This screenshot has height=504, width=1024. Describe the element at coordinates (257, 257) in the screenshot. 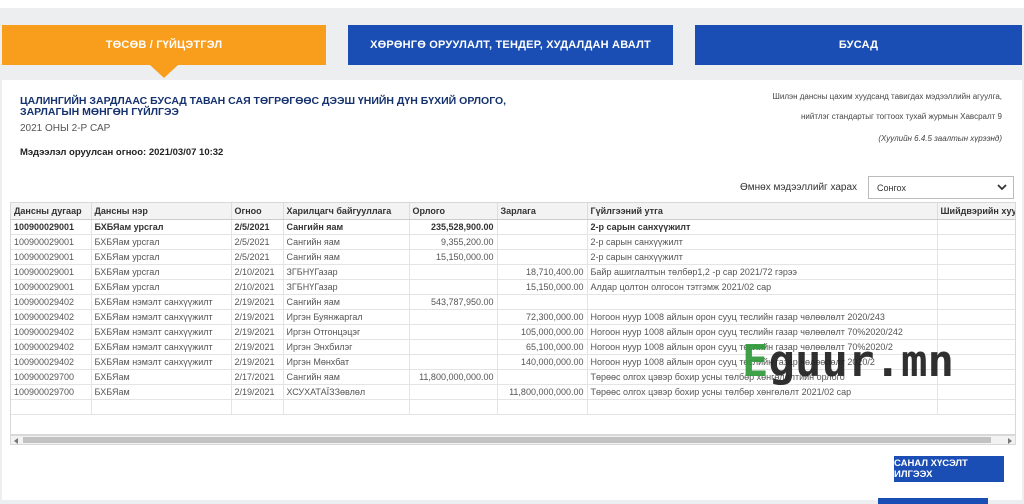

I see `table-cell: 2/5/2021` at that location.